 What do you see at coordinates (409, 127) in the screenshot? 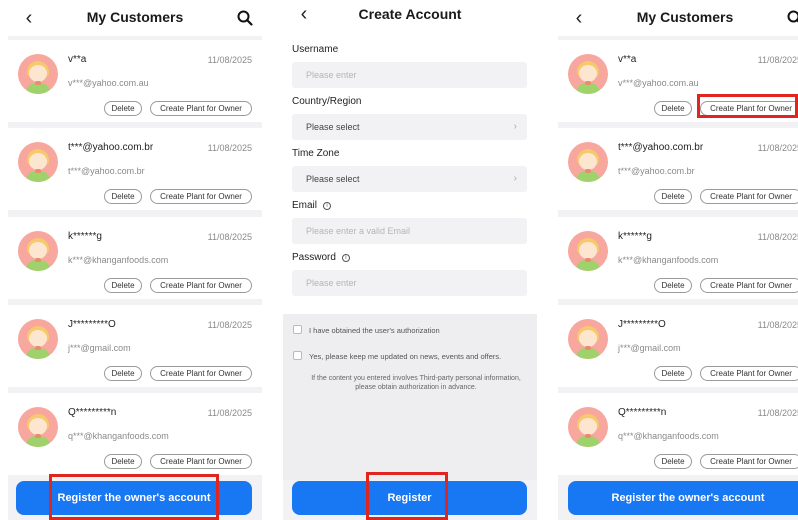
I see `country-select: Please select ›` at bounding box center [409, 127].